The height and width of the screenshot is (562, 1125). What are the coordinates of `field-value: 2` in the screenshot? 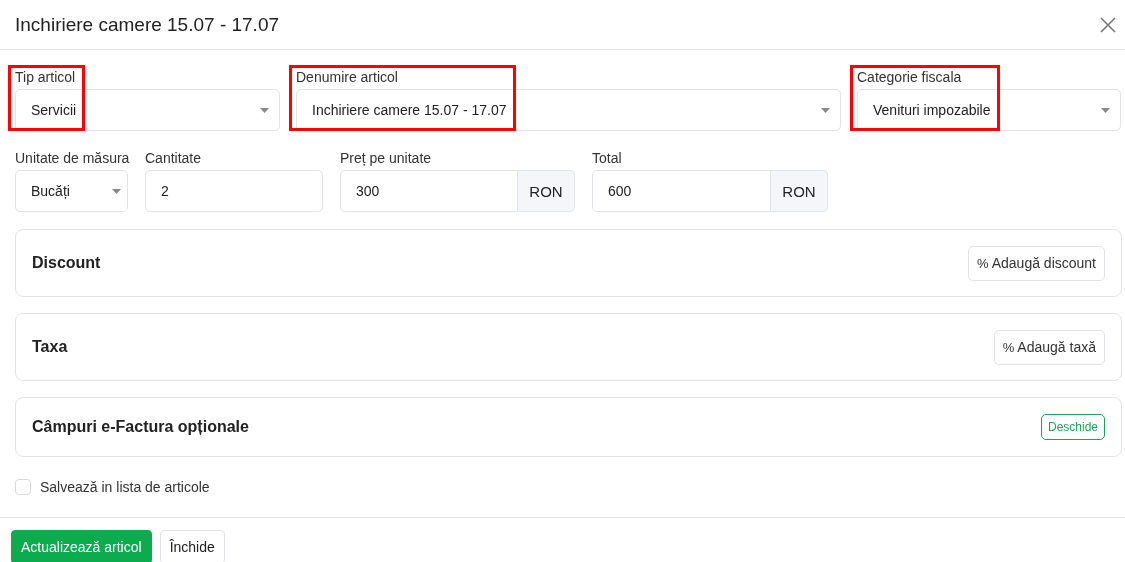 It's located at (165, 191).